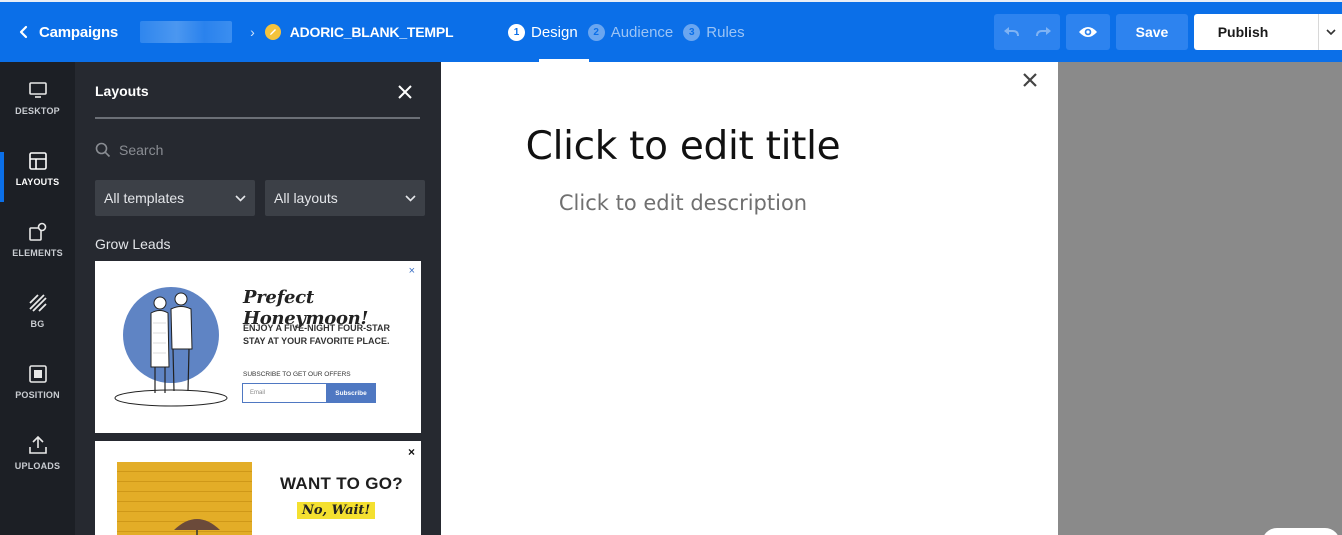 This screenshot has width=1342, height=535. What do you see at coordinates (37, 323) in the screenshot?
I see `sidebar-item-label: BG` at bounding box center [37, 323].